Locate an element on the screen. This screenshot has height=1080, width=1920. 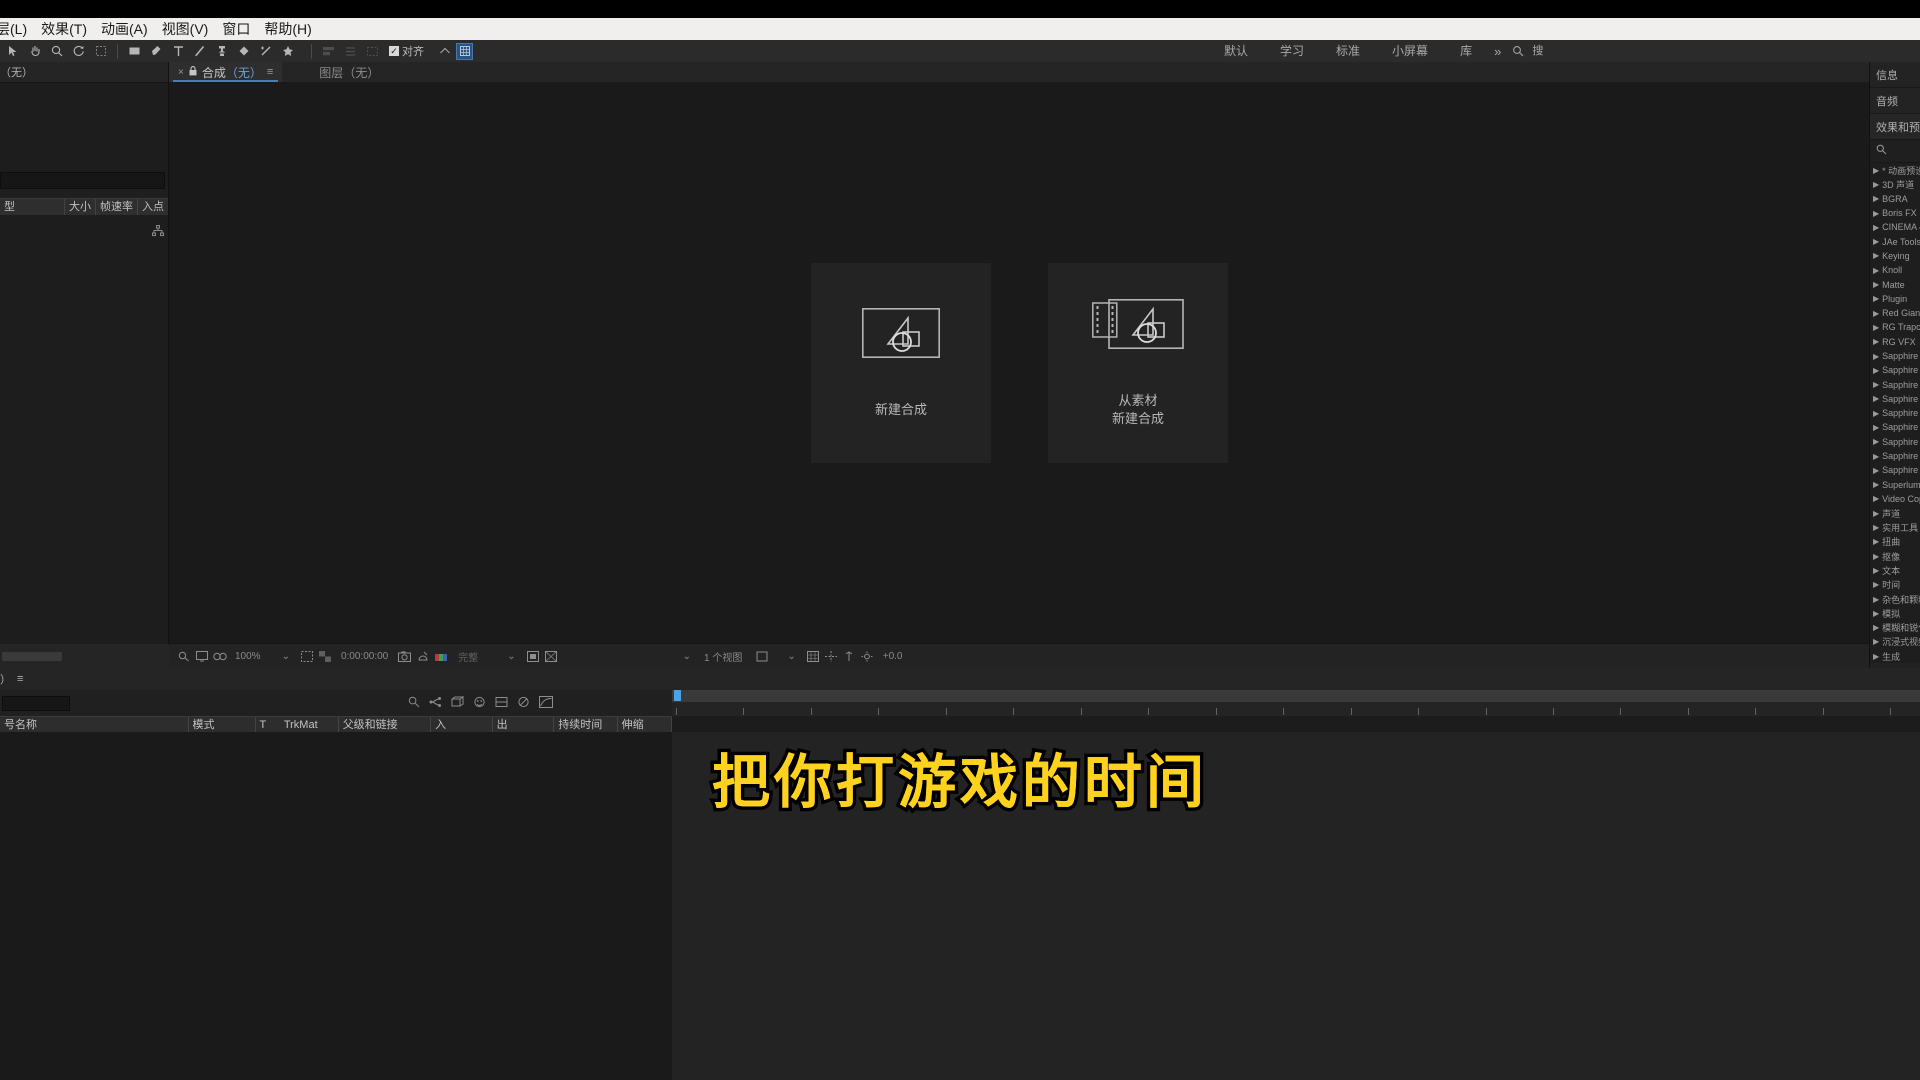
zoom-tool-icon is located at coordinates (57, 51).